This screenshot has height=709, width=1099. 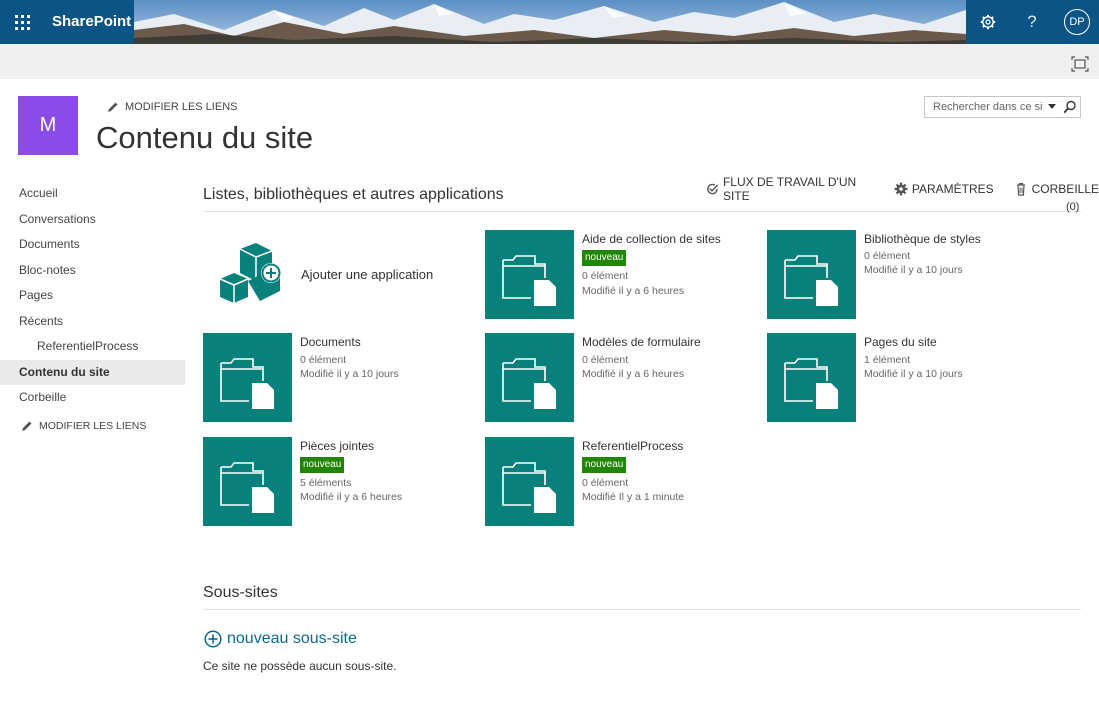 I want to click on nav-item-bloc-notes: Bloc-notes, so click(x=92, y=271).